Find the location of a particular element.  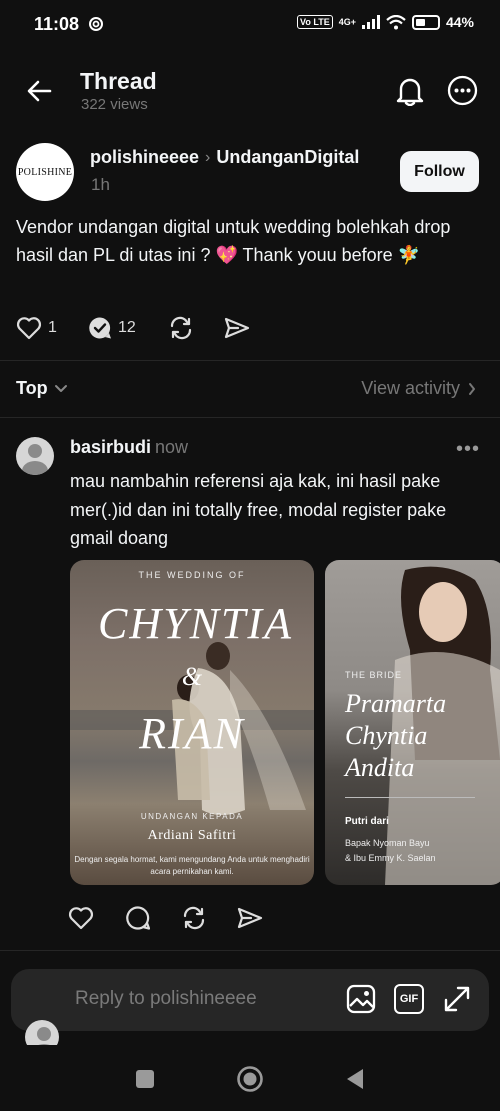

like-count: 1 is located at coordinates (52, 327).